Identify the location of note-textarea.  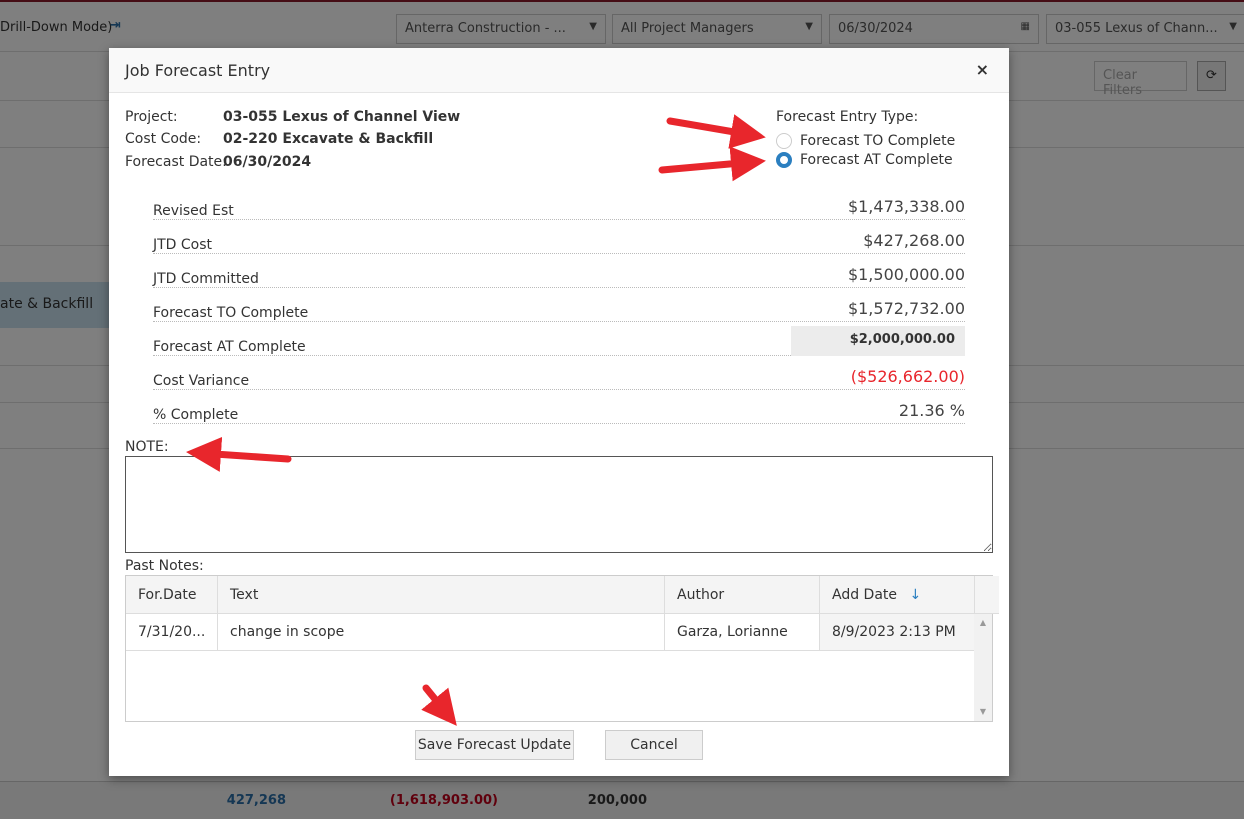
(559, 504).